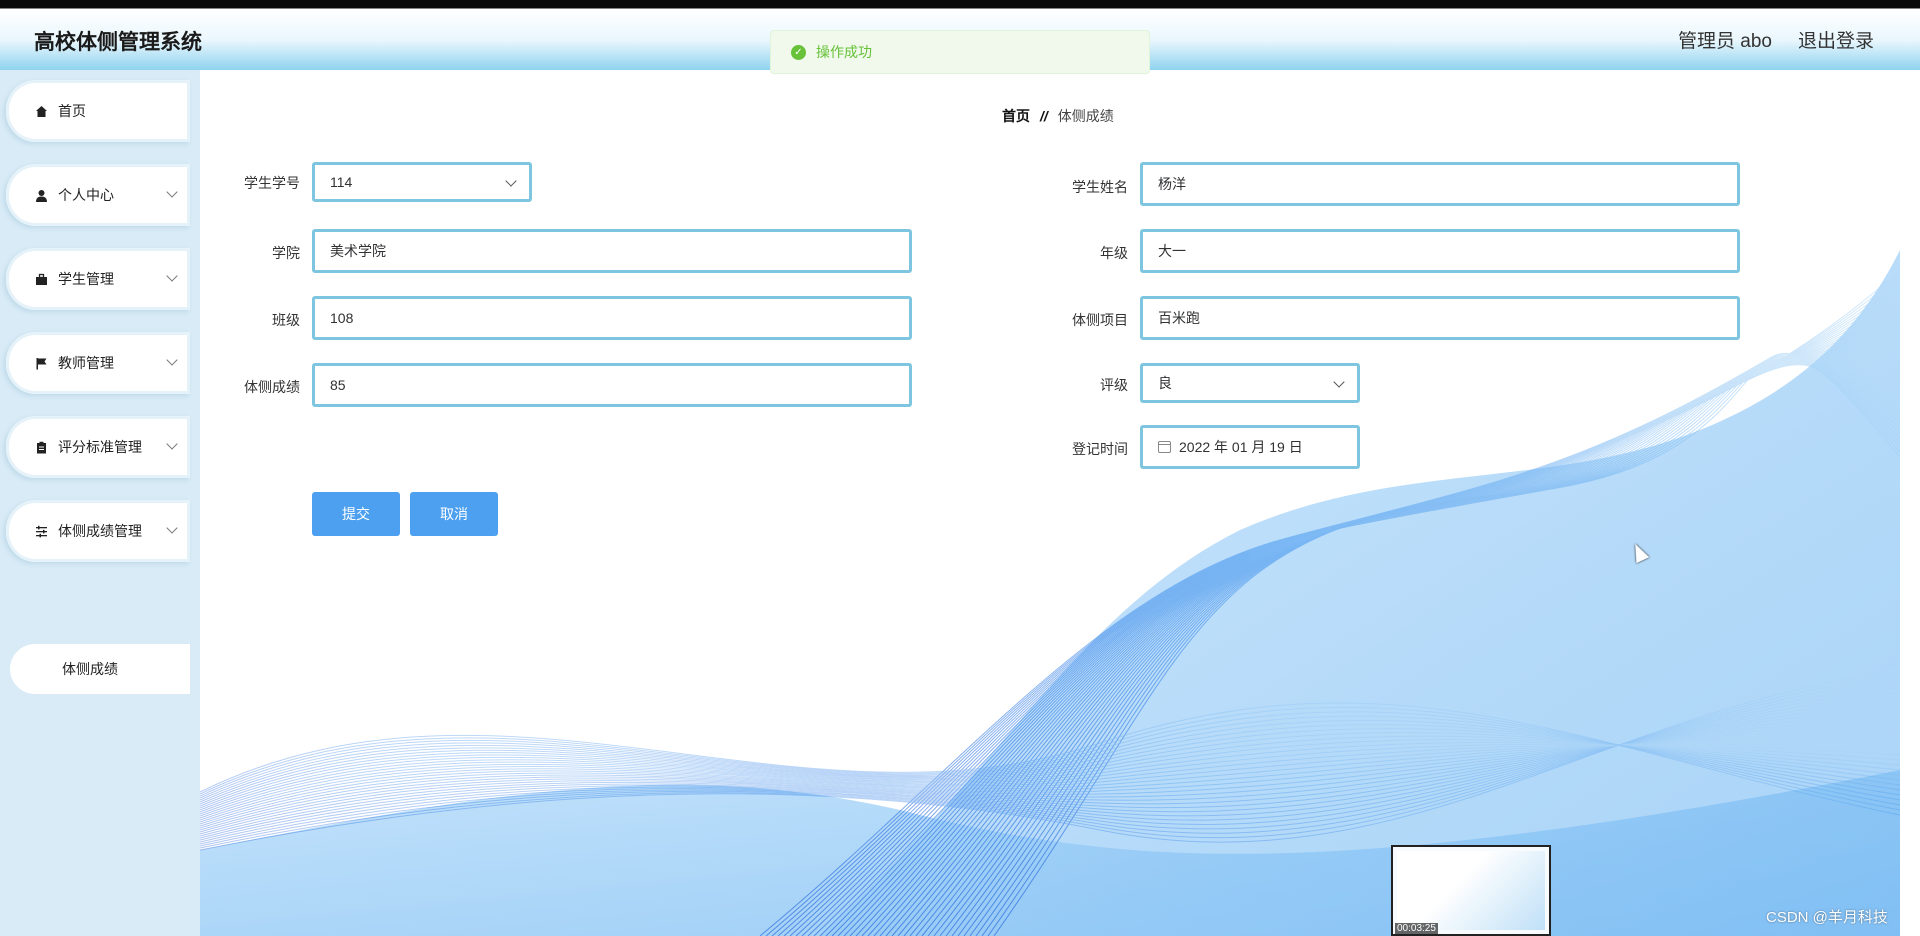 Image resolution: width=1920 pixels, height=936 pixels. I want to click on sidebar-item-personal-center: 个人中心, so click(98, 195).